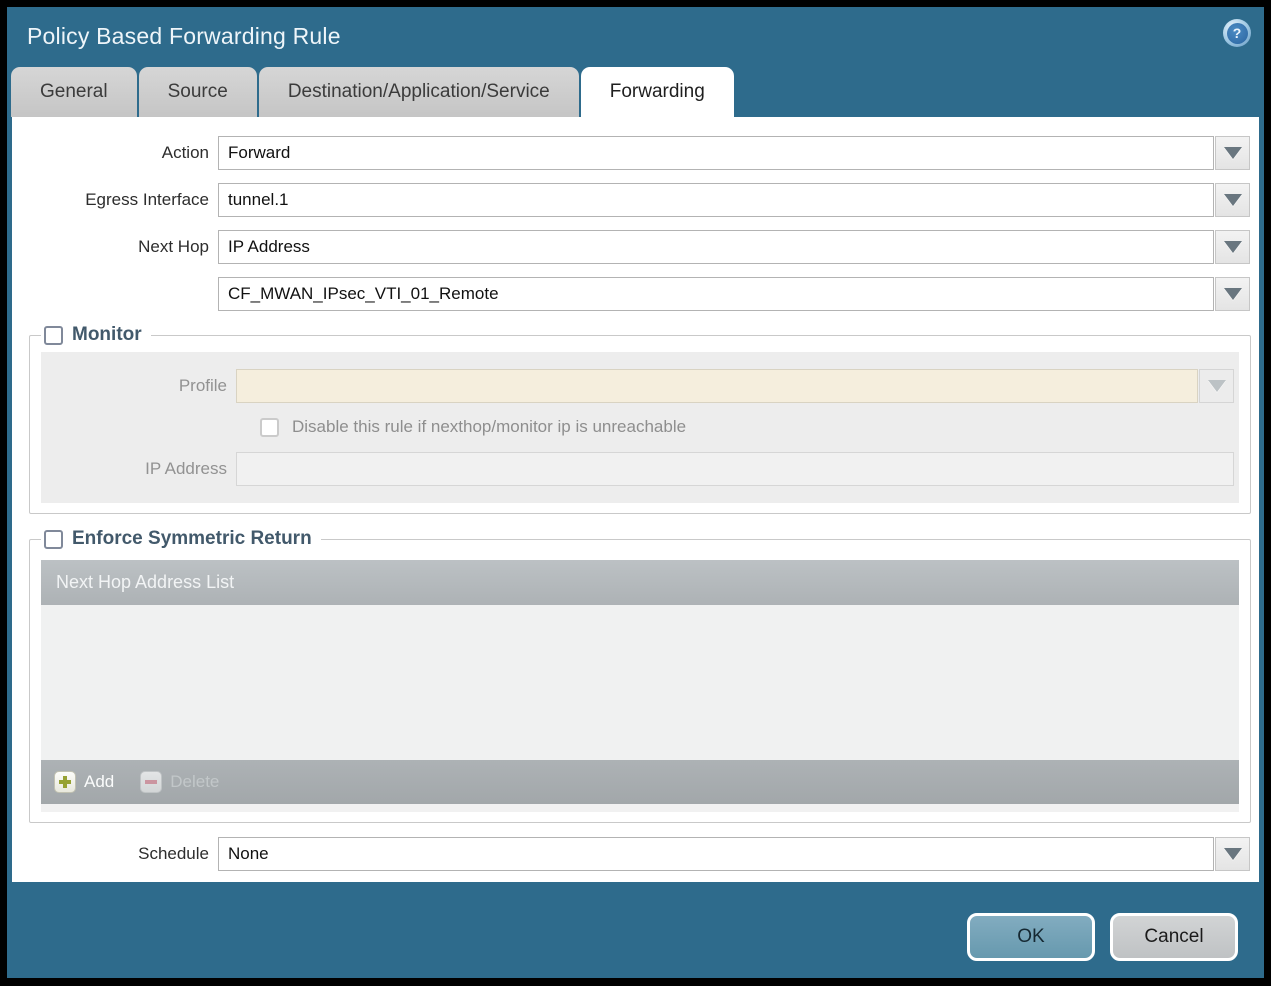 The width and height of the screenshot is (1271, 986). I want to click on next-hop-address-dropdown-button, so click(1232, 294).